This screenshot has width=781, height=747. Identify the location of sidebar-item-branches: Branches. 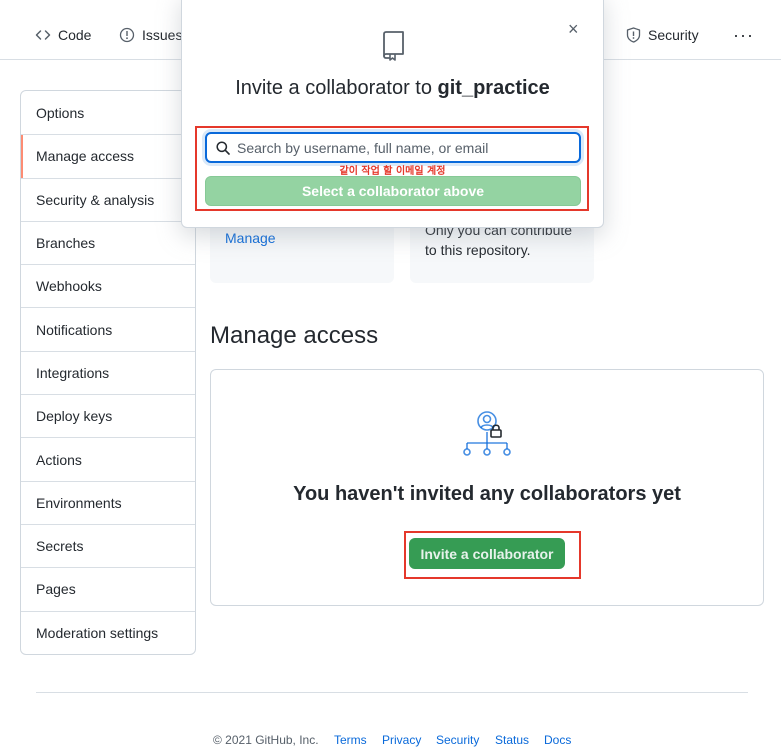
(108, 242).